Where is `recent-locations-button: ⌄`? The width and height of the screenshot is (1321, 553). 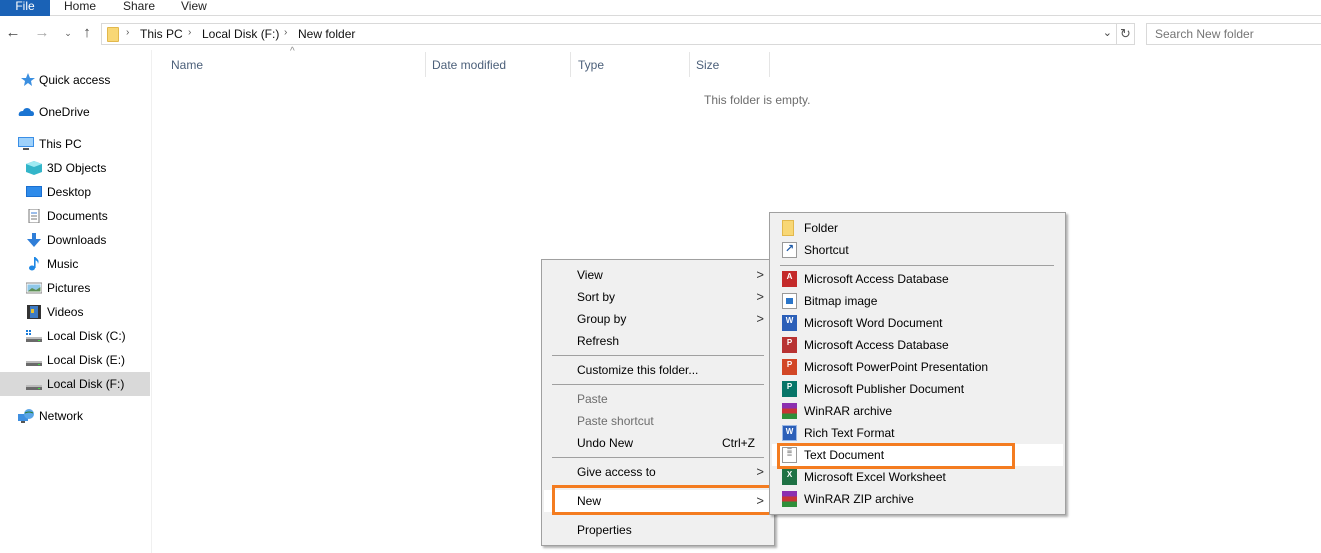 recent-locations-button: ⌄ is located at coordinates (68, 33).